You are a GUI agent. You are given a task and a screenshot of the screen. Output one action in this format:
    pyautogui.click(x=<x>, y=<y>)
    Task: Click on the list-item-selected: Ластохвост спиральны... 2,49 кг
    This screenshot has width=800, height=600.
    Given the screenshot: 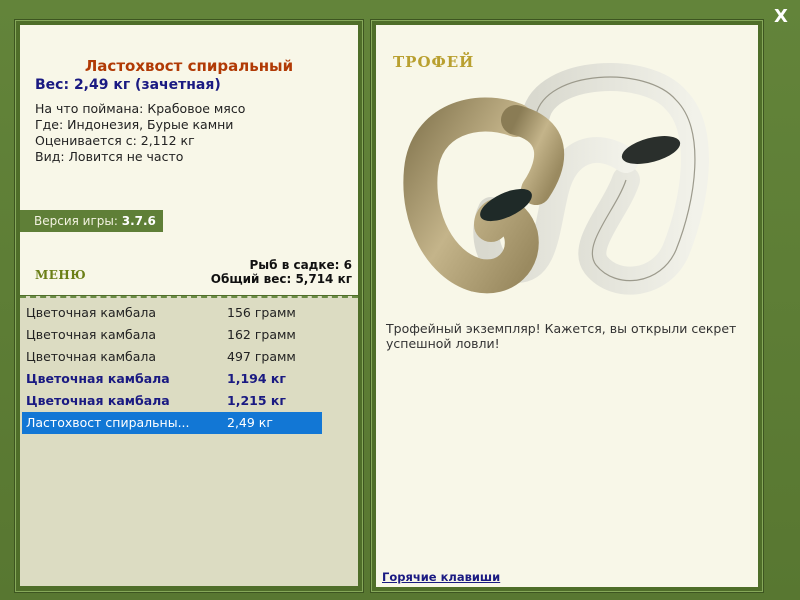 What is the action you would take?
    pyautogui.click(x=172, y=423)
    